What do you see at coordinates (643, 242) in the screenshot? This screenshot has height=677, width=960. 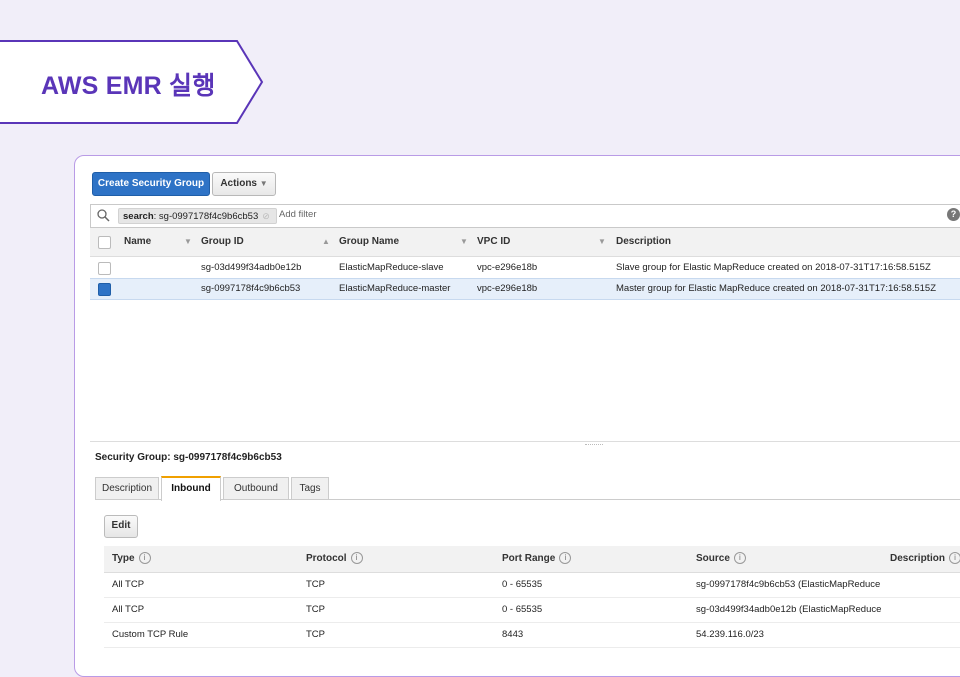 I see `column-description: Description` at bounding box center [643, 242].